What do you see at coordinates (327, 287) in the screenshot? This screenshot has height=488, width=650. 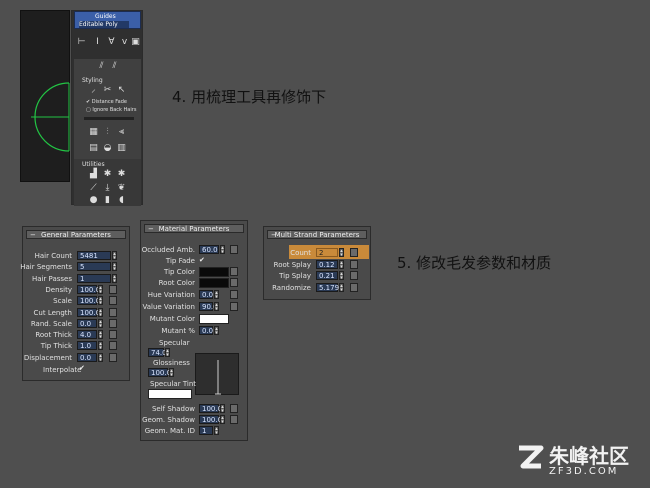 I see `randomize-field: 5.179` at bounding box center [327, 287].